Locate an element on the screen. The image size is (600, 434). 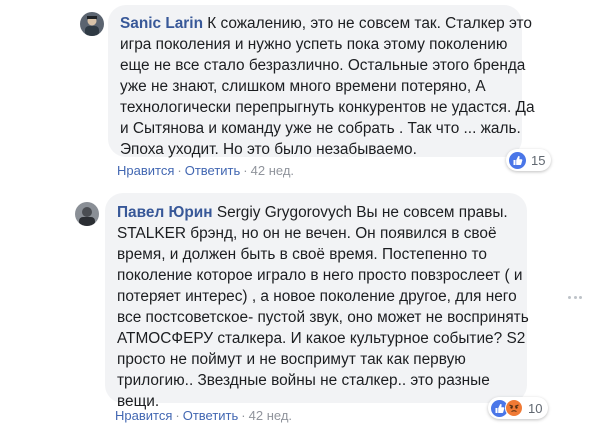
reactions-summary: 10 is located at coordinates (518, 408).